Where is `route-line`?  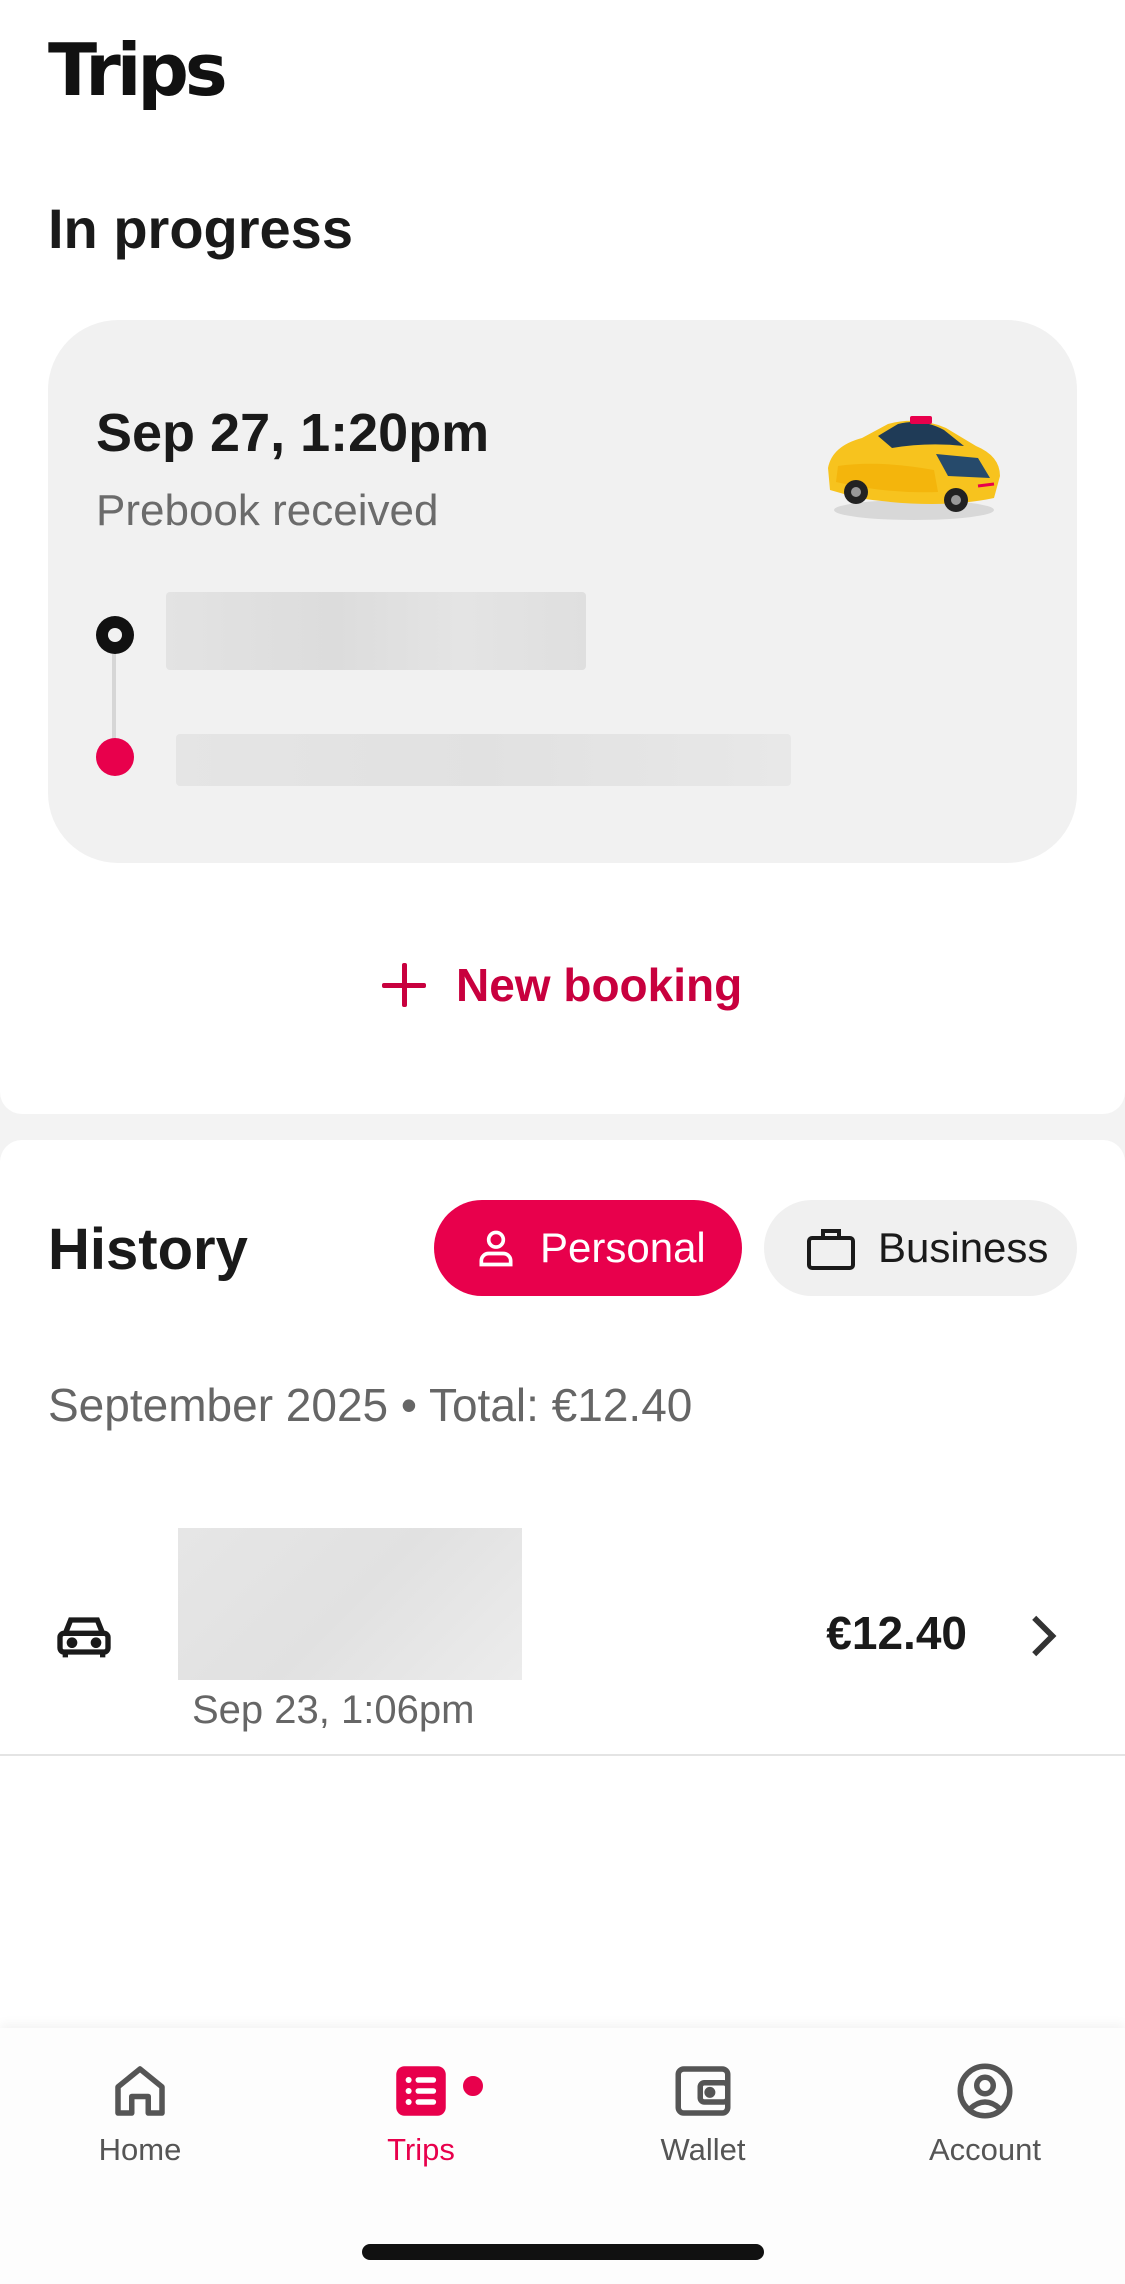
route-line is located at coordinates (114, 690).